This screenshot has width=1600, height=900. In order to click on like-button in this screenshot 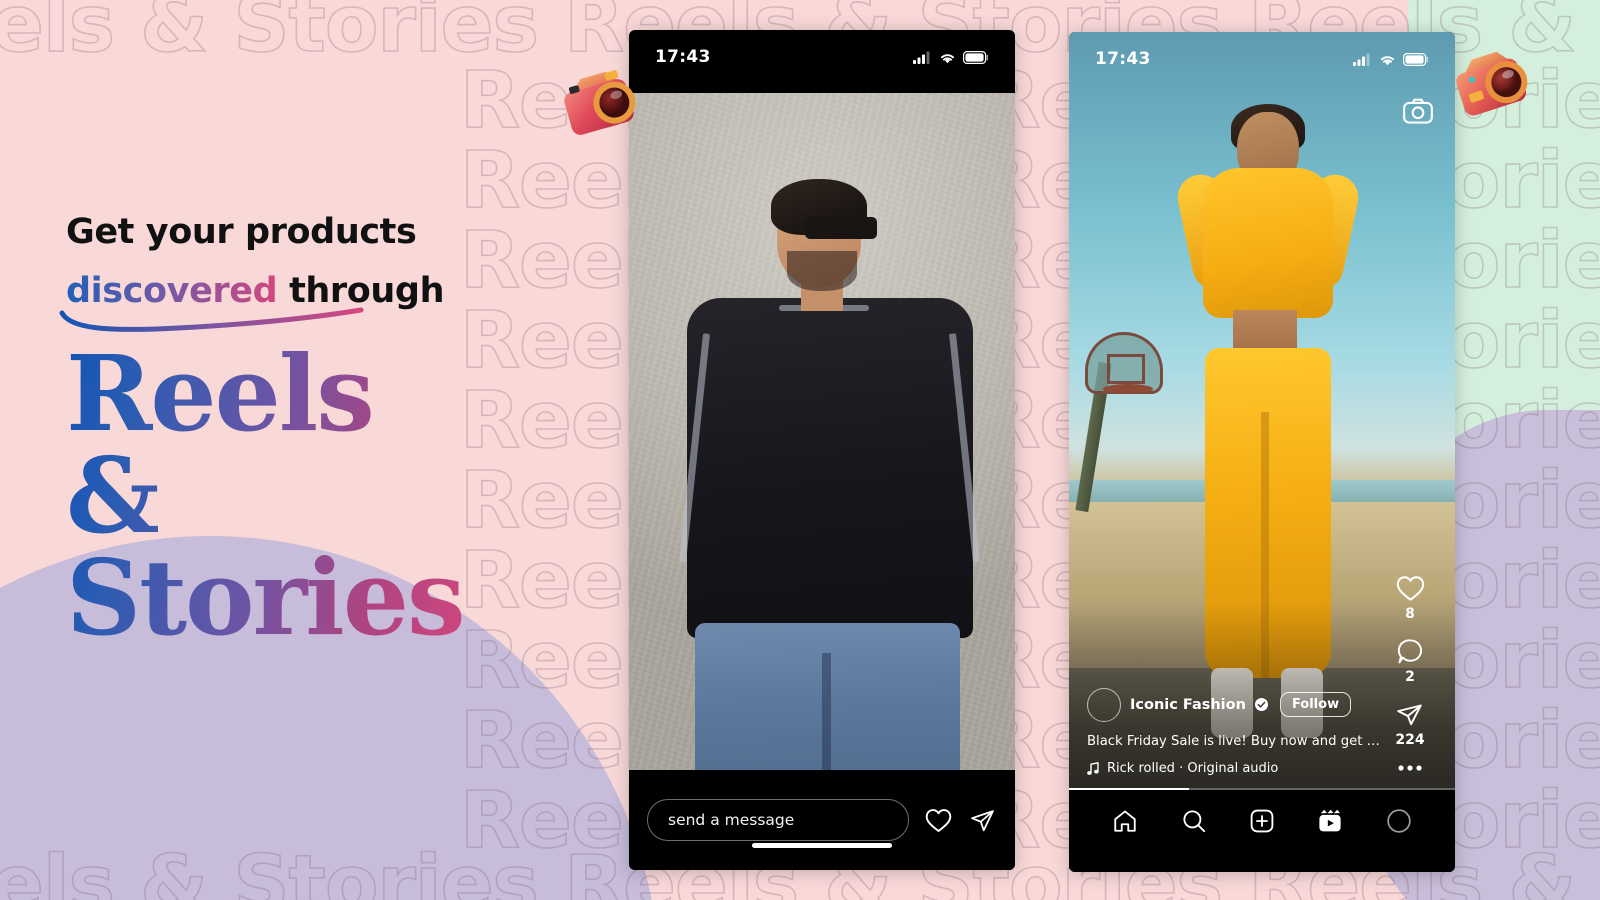, I will do `click(938, 820)`.